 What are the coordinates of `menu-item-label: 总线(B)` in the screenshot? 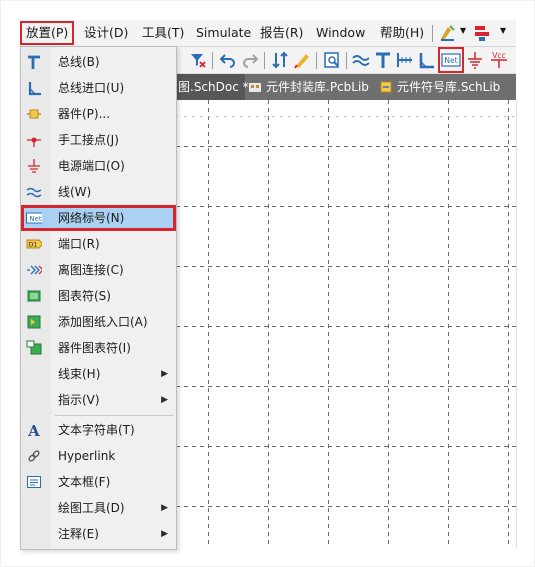 It's located at (79, 62).